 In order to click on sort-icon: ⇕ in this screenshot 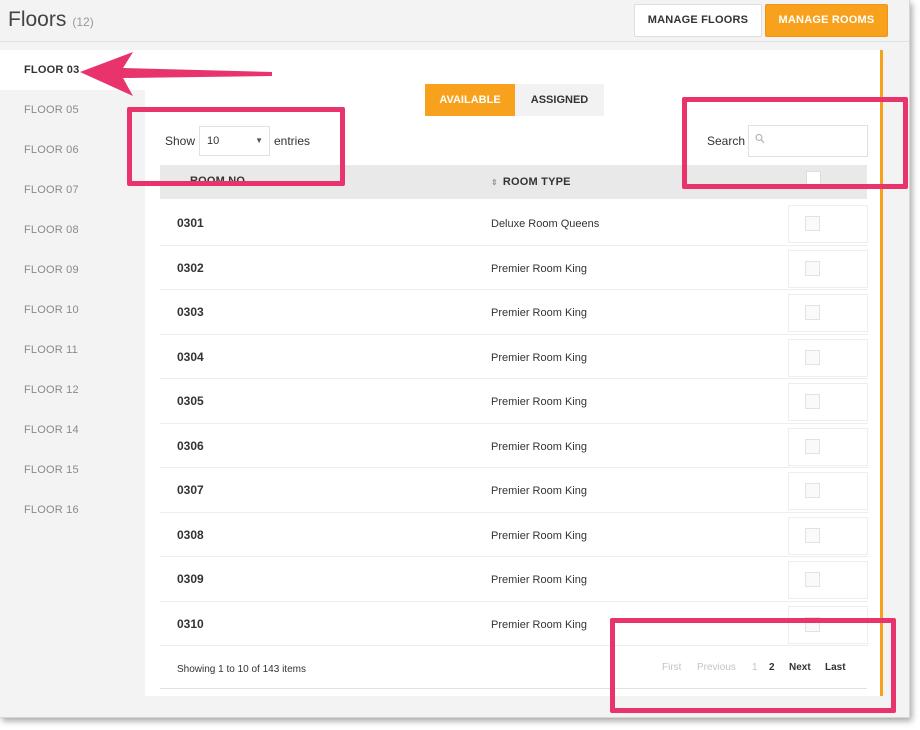, I will do `click(494, 182)`.